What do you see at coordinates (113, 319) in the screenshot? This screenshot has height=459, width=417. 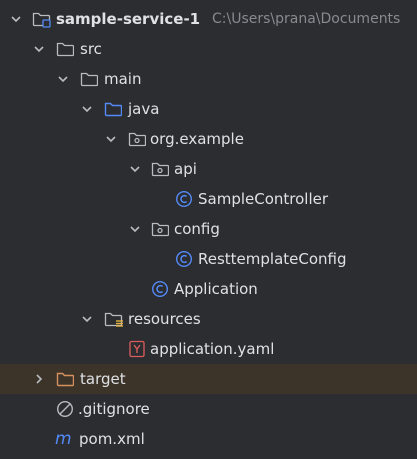 I see `resources-root-folder-icon` at bounding box center [113, 319].